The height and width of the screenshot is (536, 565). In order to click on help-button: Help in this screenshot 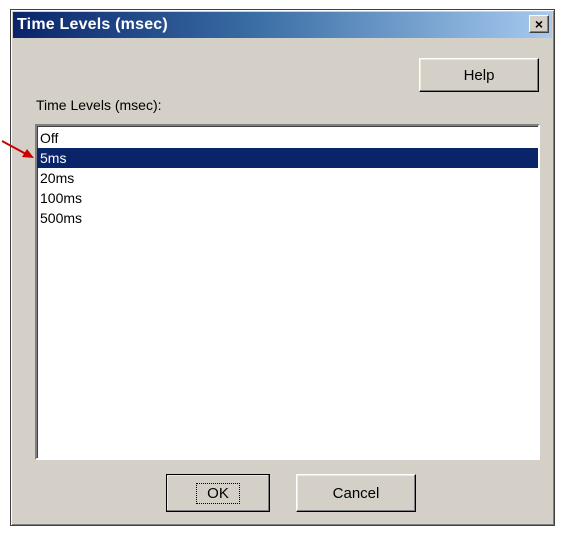, I will do `click(479, 75)`.